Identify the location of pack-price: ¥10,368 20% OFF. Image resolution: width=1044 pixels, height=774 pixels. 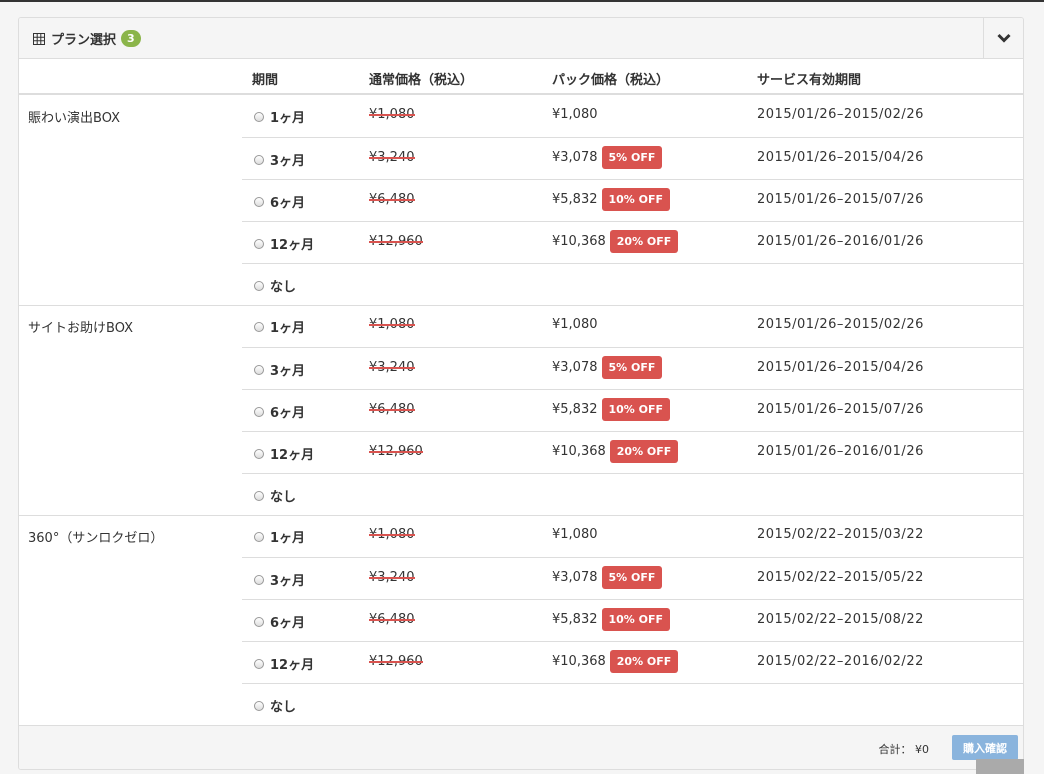
(615, 241).